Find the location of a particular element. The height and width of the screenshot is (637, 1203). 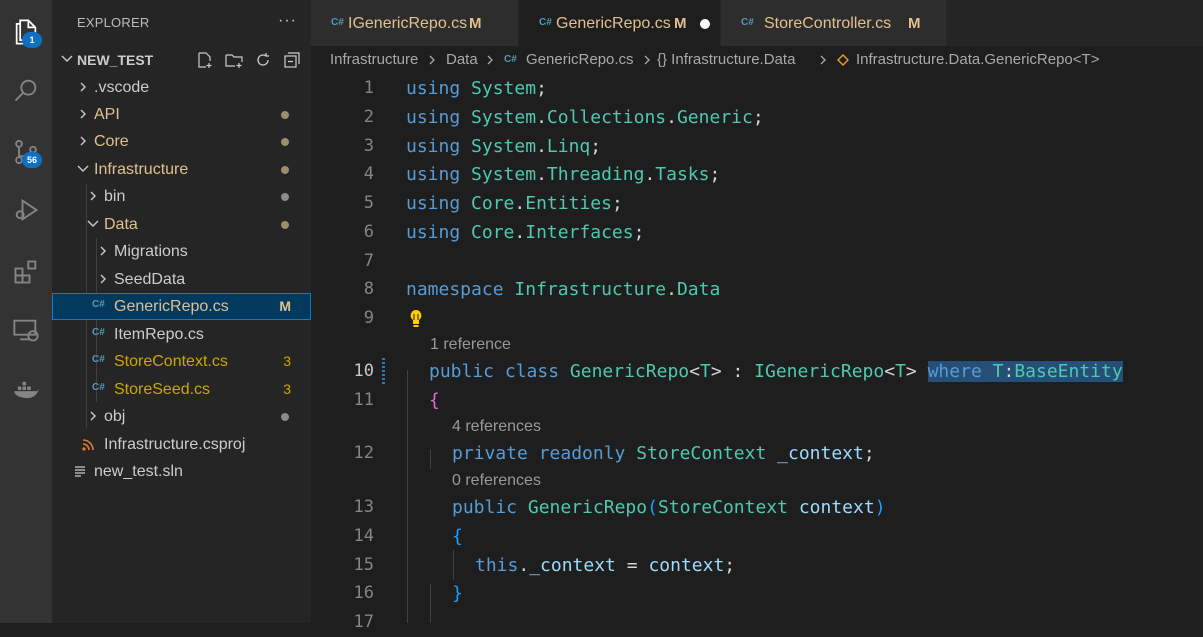

tree-item-label: ItemRepo.cs is located at coordinates (159, 334).